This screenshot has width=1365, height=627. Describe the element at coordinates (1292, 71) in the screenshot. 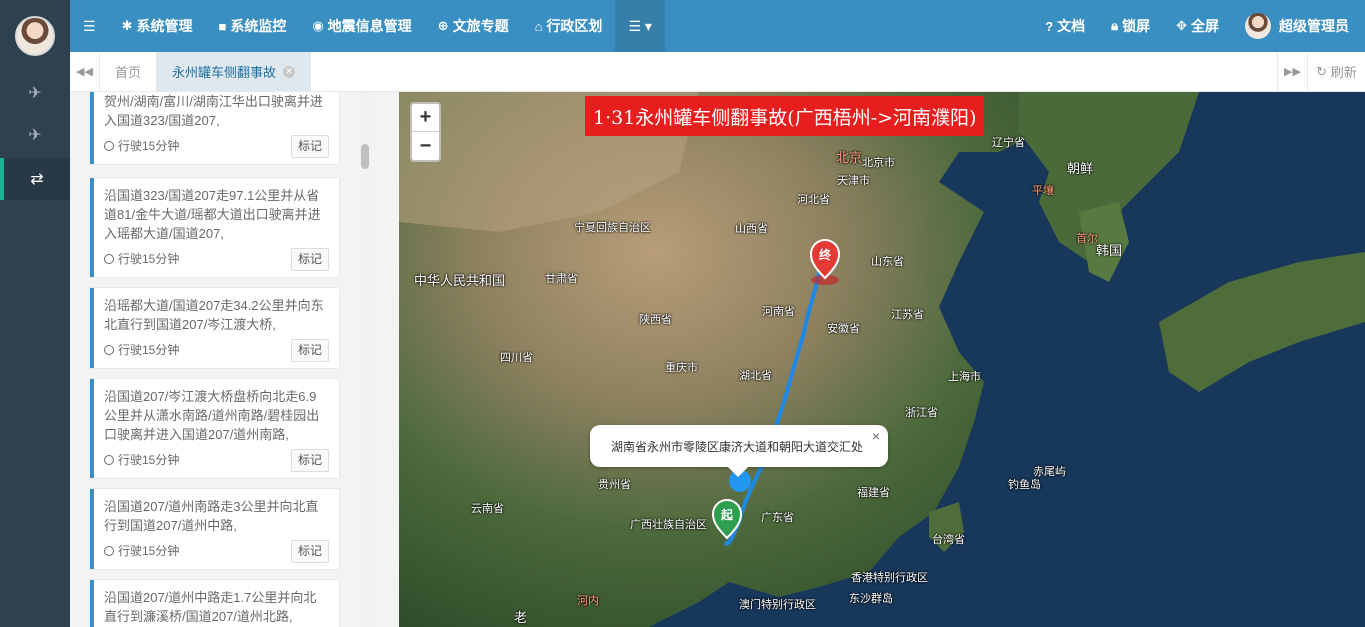

I see `tab-scroll-right-button: ▶▶` at that location.